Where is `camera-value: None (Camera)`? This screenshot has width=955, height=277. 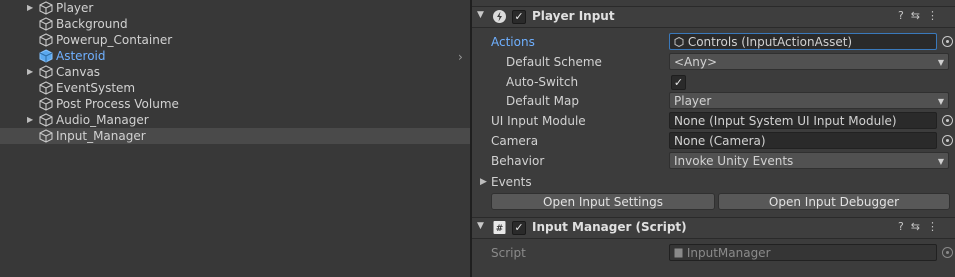 camera-value: None (Camera) is located at coordinates (720, 141).